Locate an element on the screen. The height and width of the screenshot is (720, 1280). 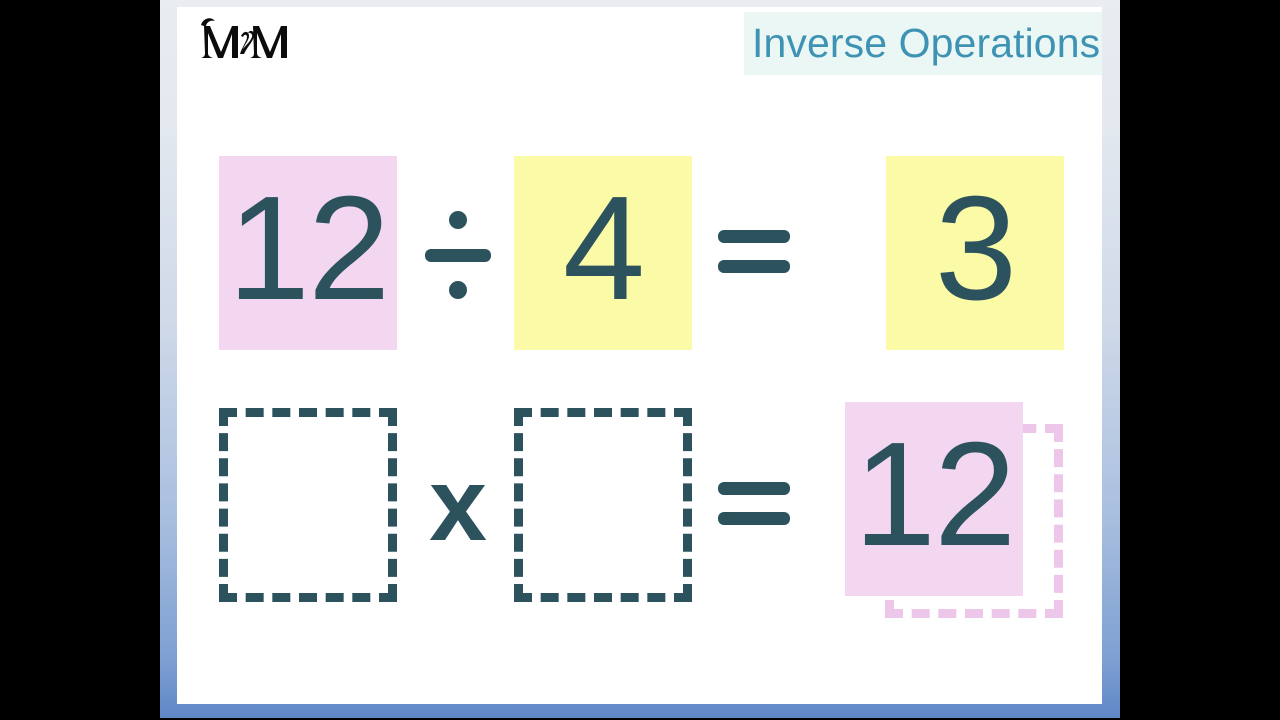
quotient-box: 3 is located at coordinates (975, 253).